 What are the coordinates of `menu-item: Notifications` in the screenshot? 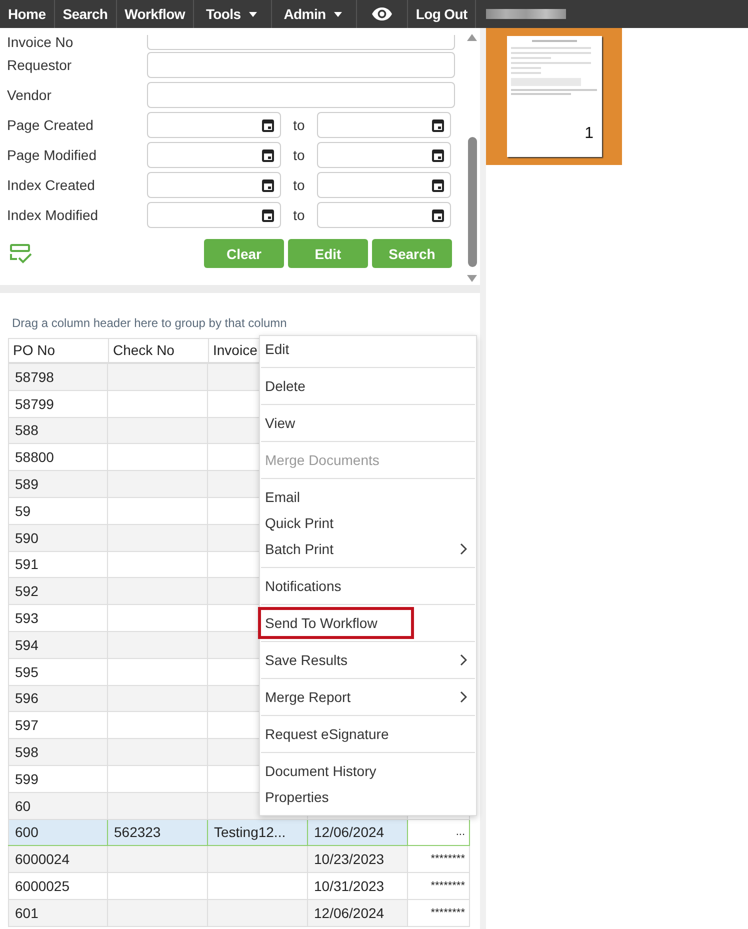 It's located at (368, 586).